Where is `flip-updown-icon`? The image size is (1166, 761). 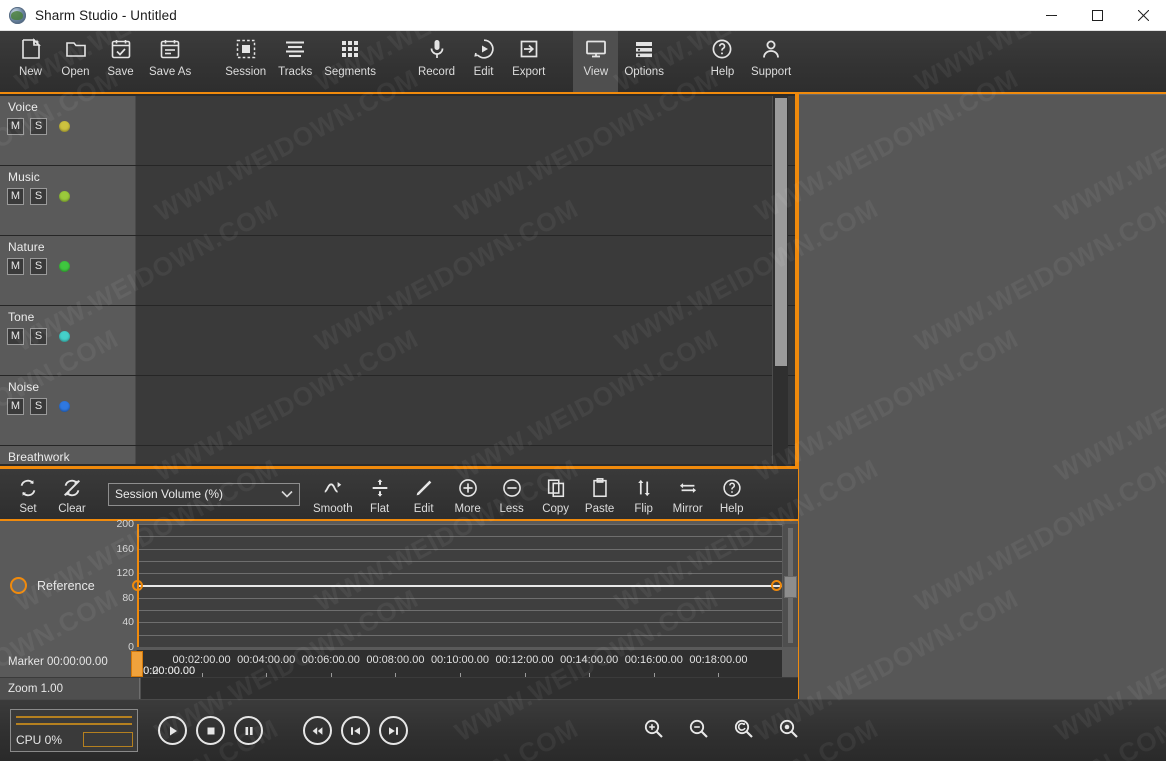
flip-updown-icon is located at coordinates (644, 488).